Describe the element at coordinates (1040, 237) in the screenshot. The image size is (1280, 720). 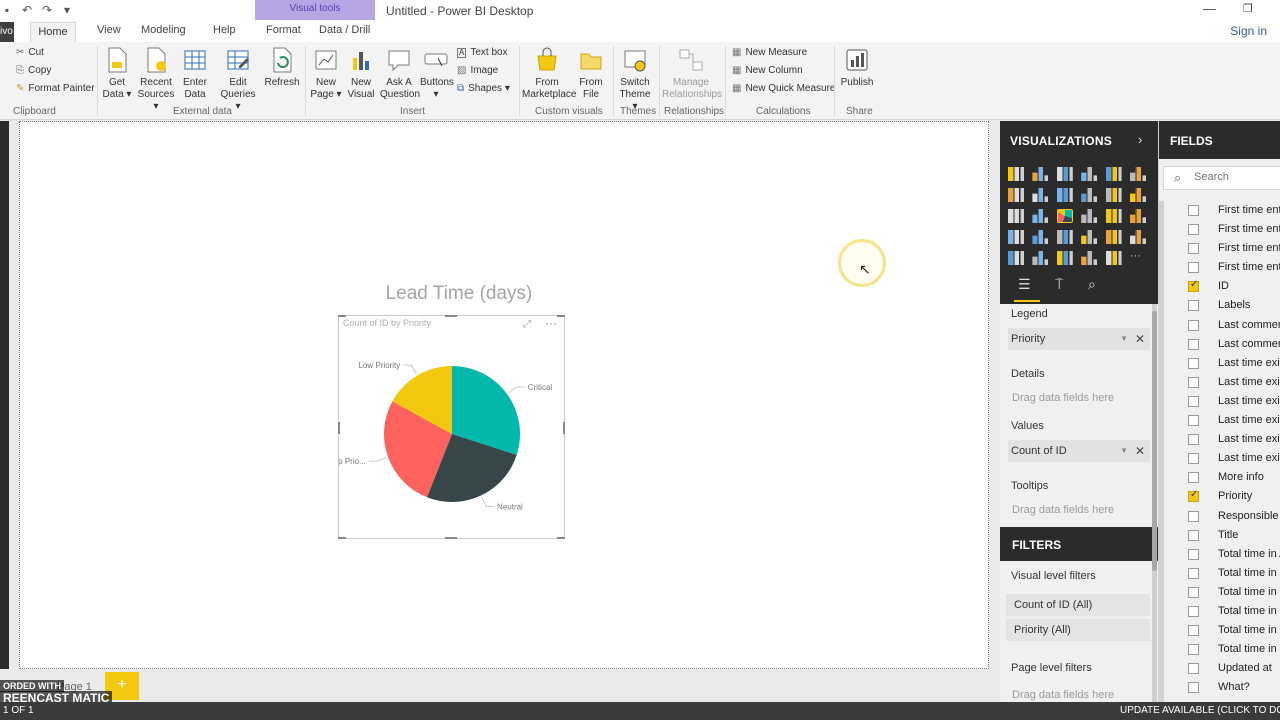
I see `funnel-icon` at that location.